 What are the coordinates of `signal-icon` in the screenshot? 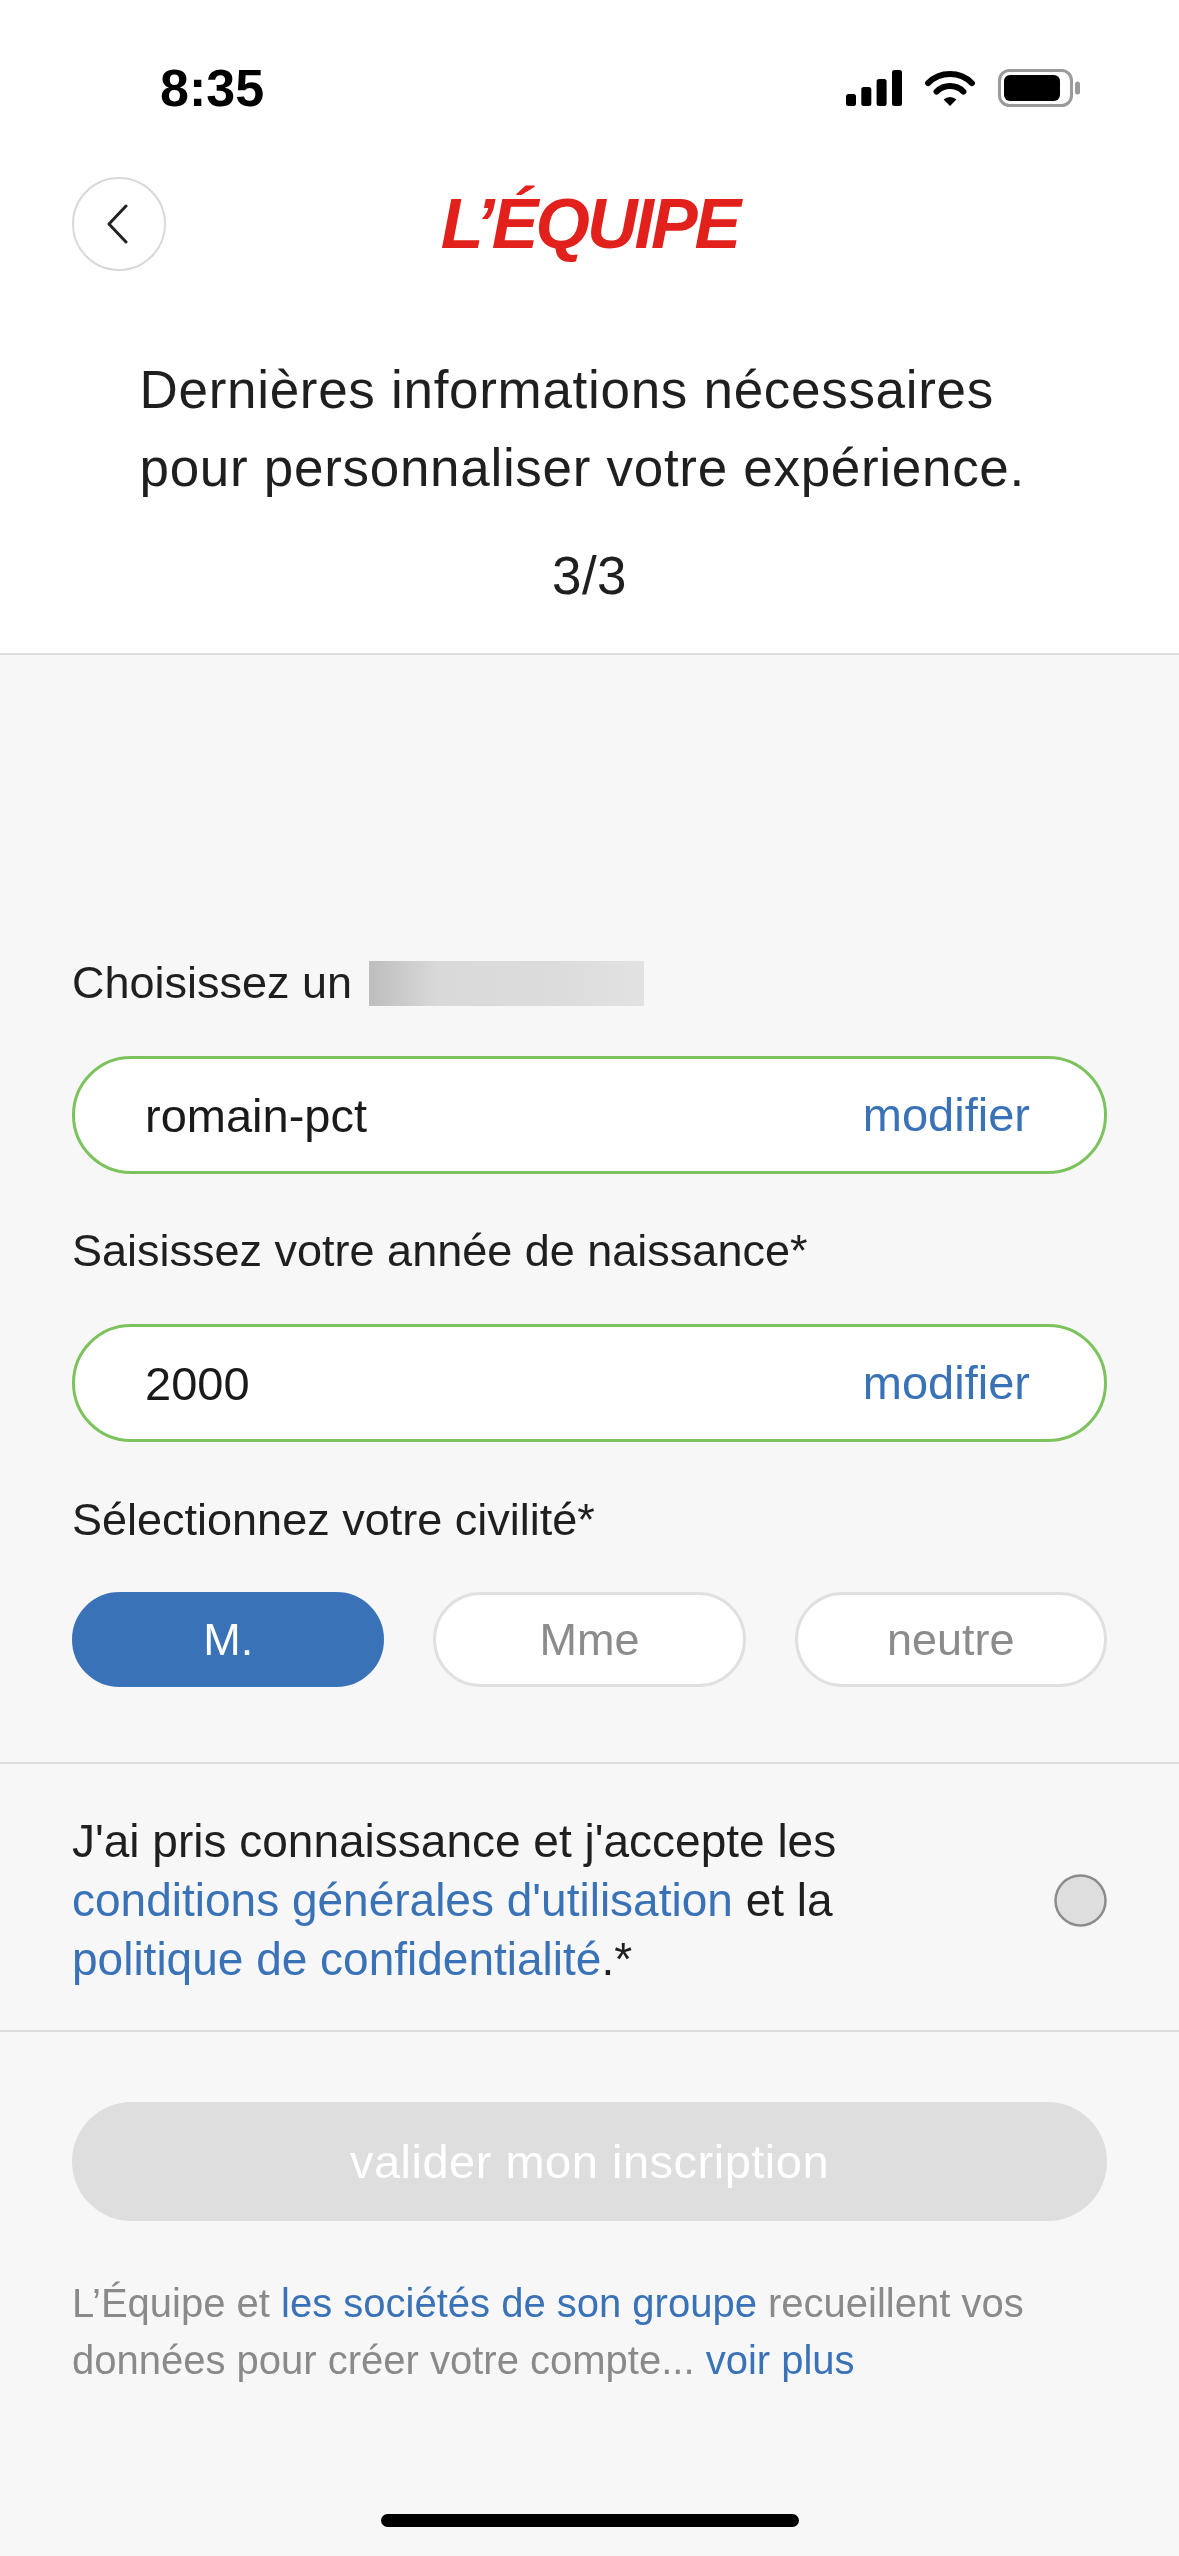 It's located at (874, 88).